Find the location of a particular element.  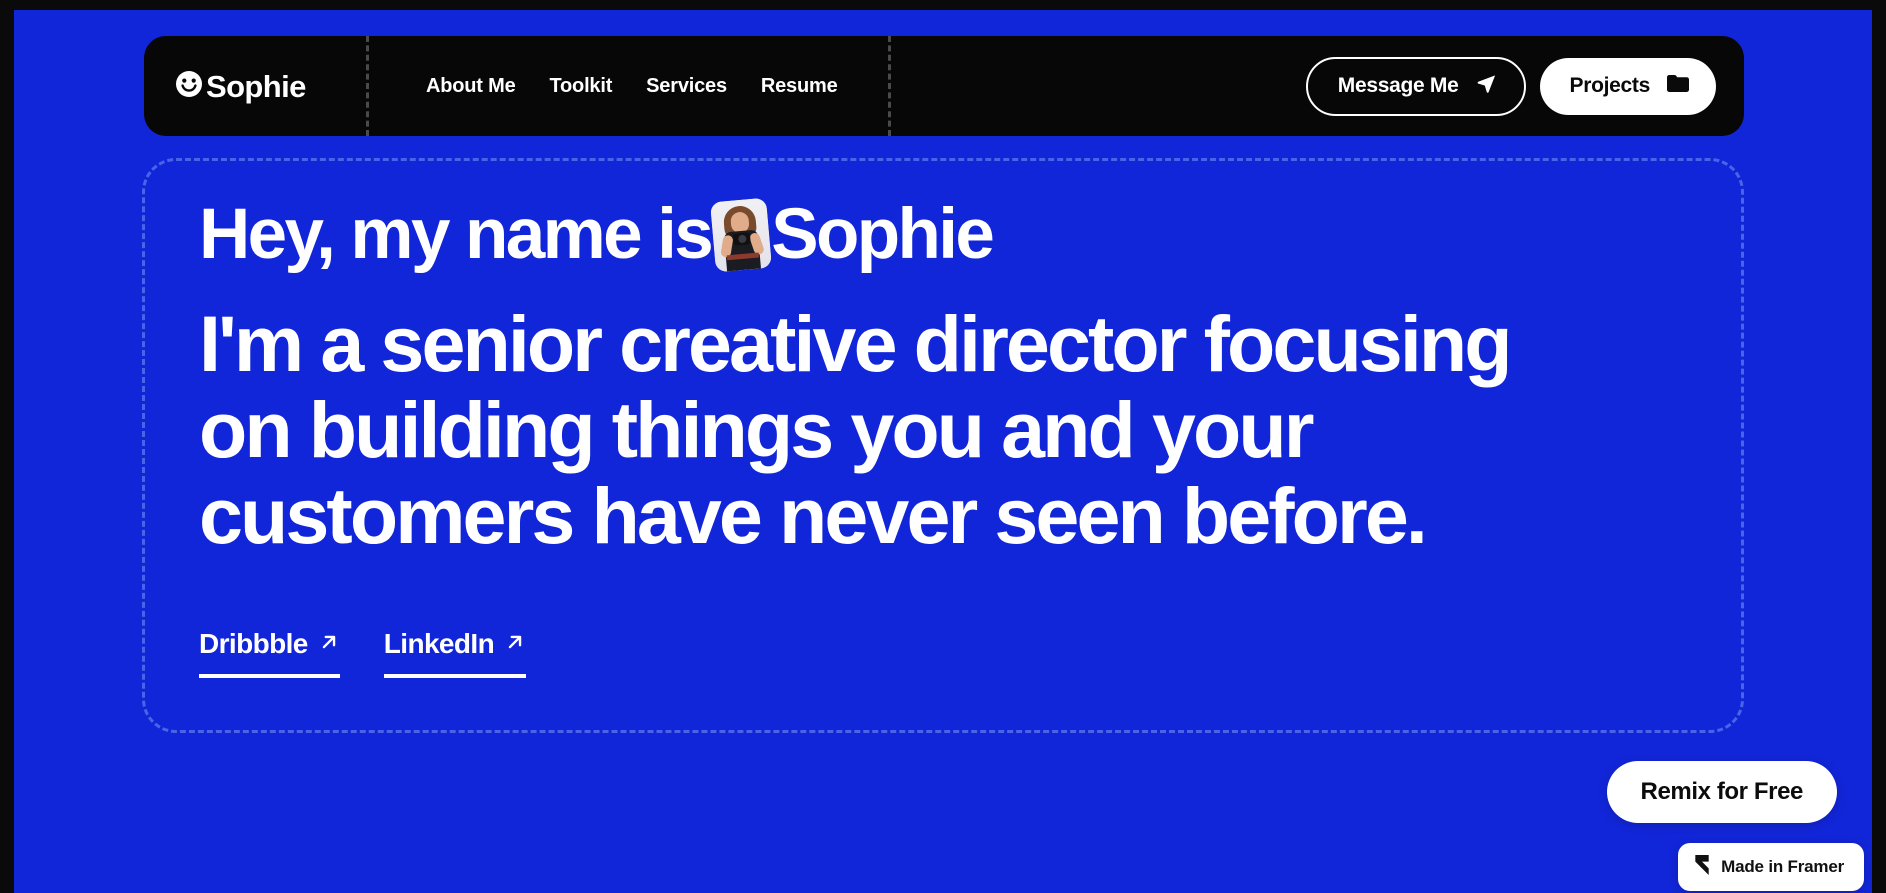

hero-title-before: Hey, my name is is located at coordinates (456, 234).